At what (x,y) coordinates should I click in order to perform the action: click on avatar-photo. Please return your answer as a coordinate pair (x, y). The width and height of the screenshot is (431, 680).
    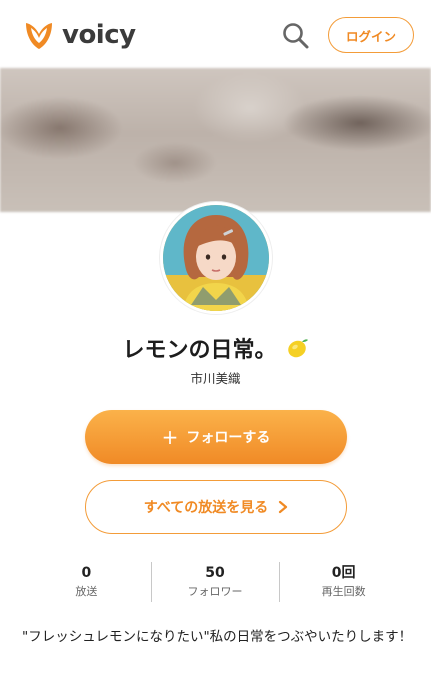
    Looking at the image, I should click on (216, 258).